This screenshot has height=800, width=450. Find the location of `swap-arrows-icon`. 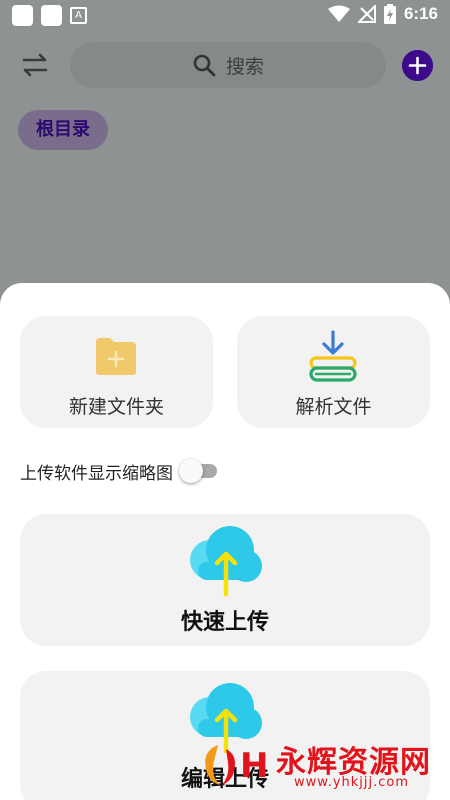

swap-arrows-icon is located at coordinates (35, 65).